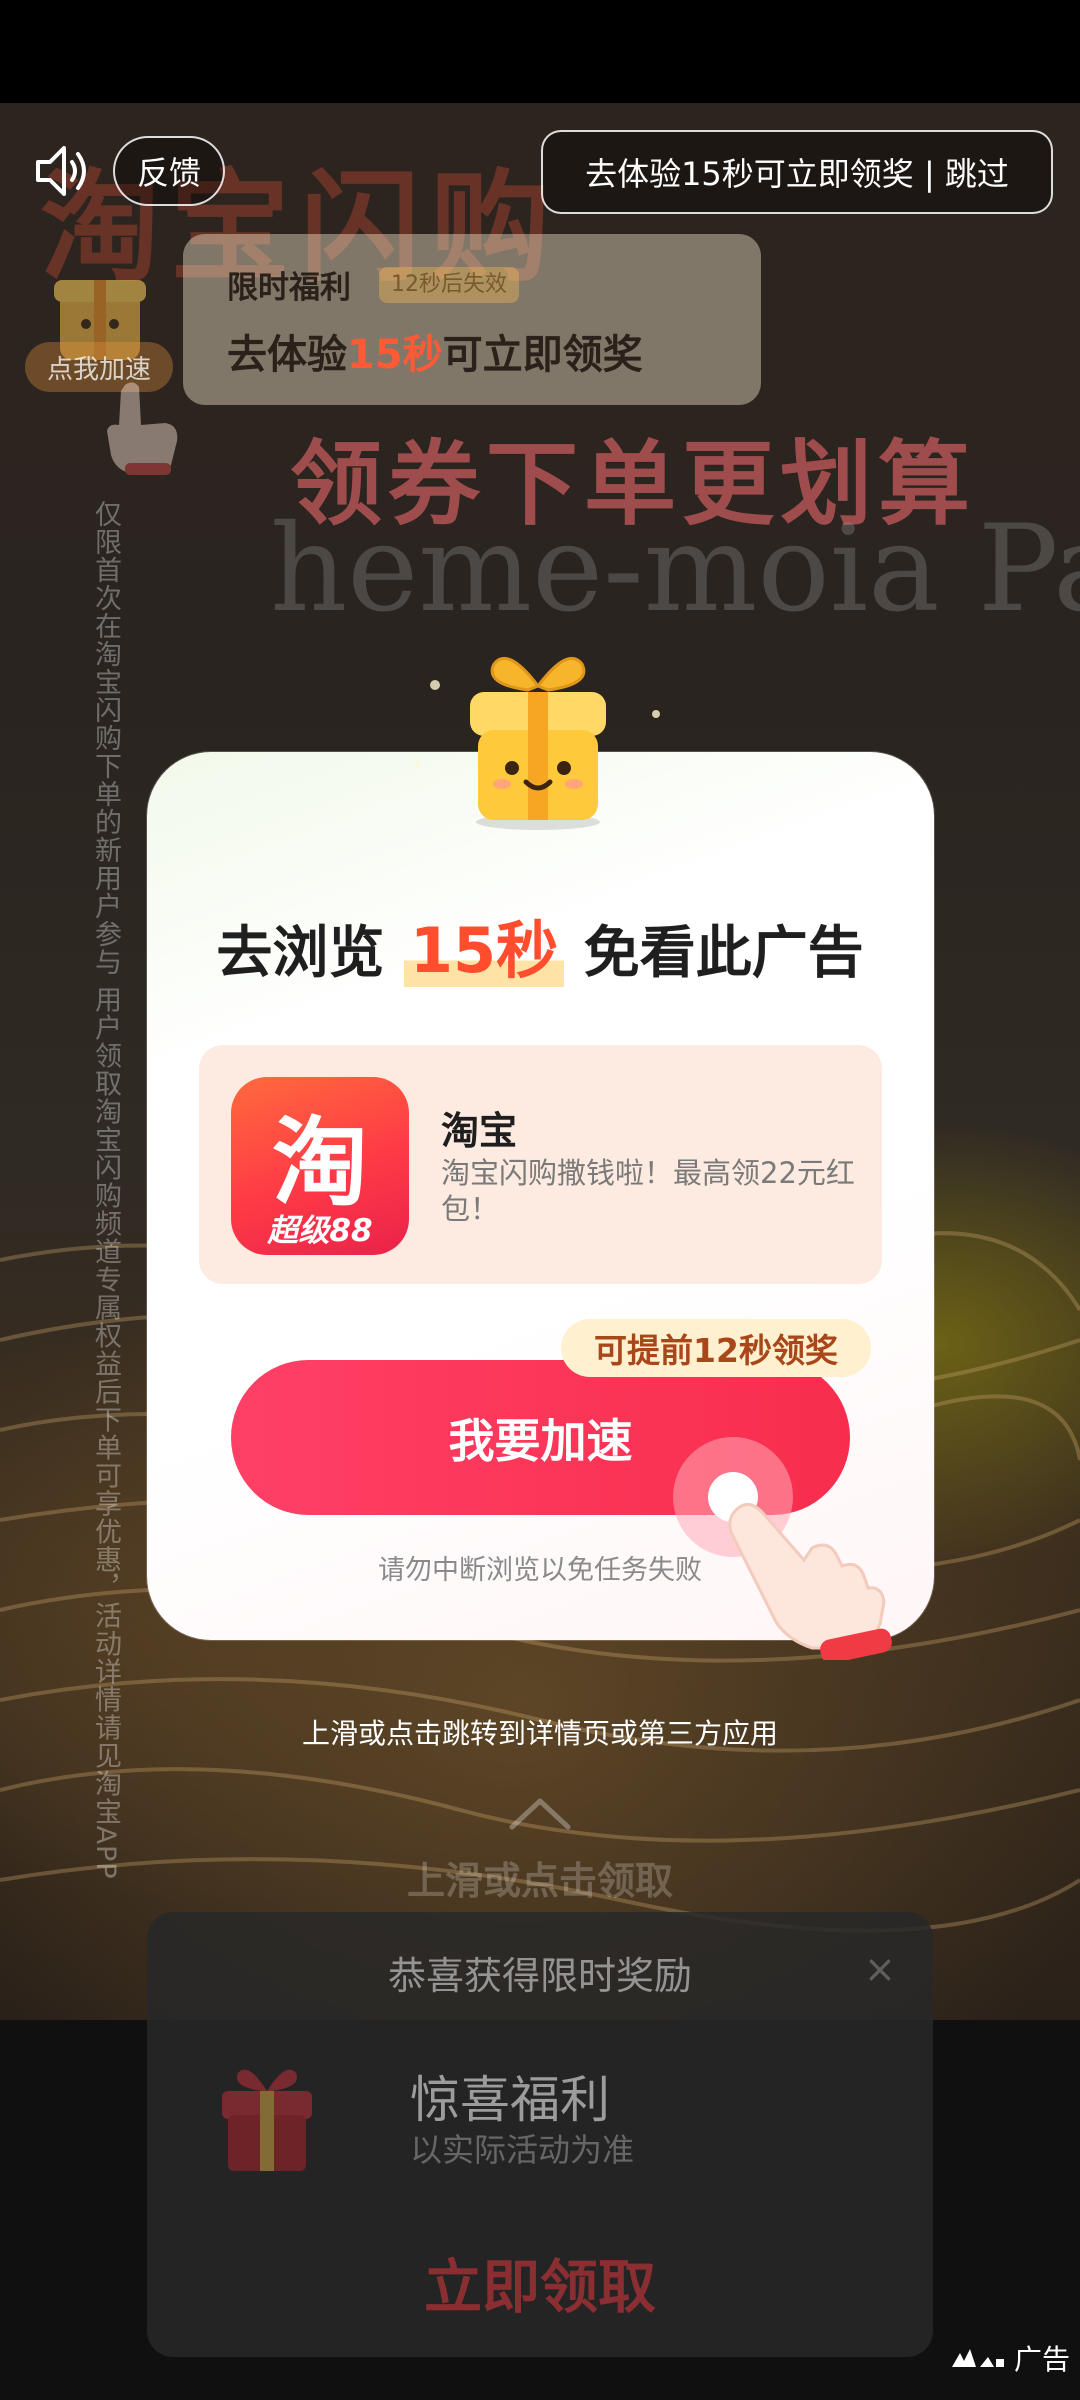 This screenshot has width=1080, height=2400. I want to click on app-icon-char: 淘, so click(320, 1163).